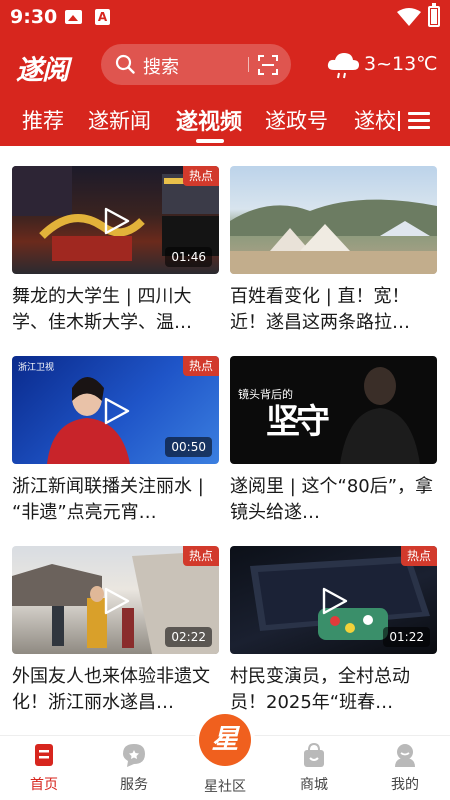  Describe the element at coordinates (399, 121) in the screenshot. I see `tabs-divider` at that location.